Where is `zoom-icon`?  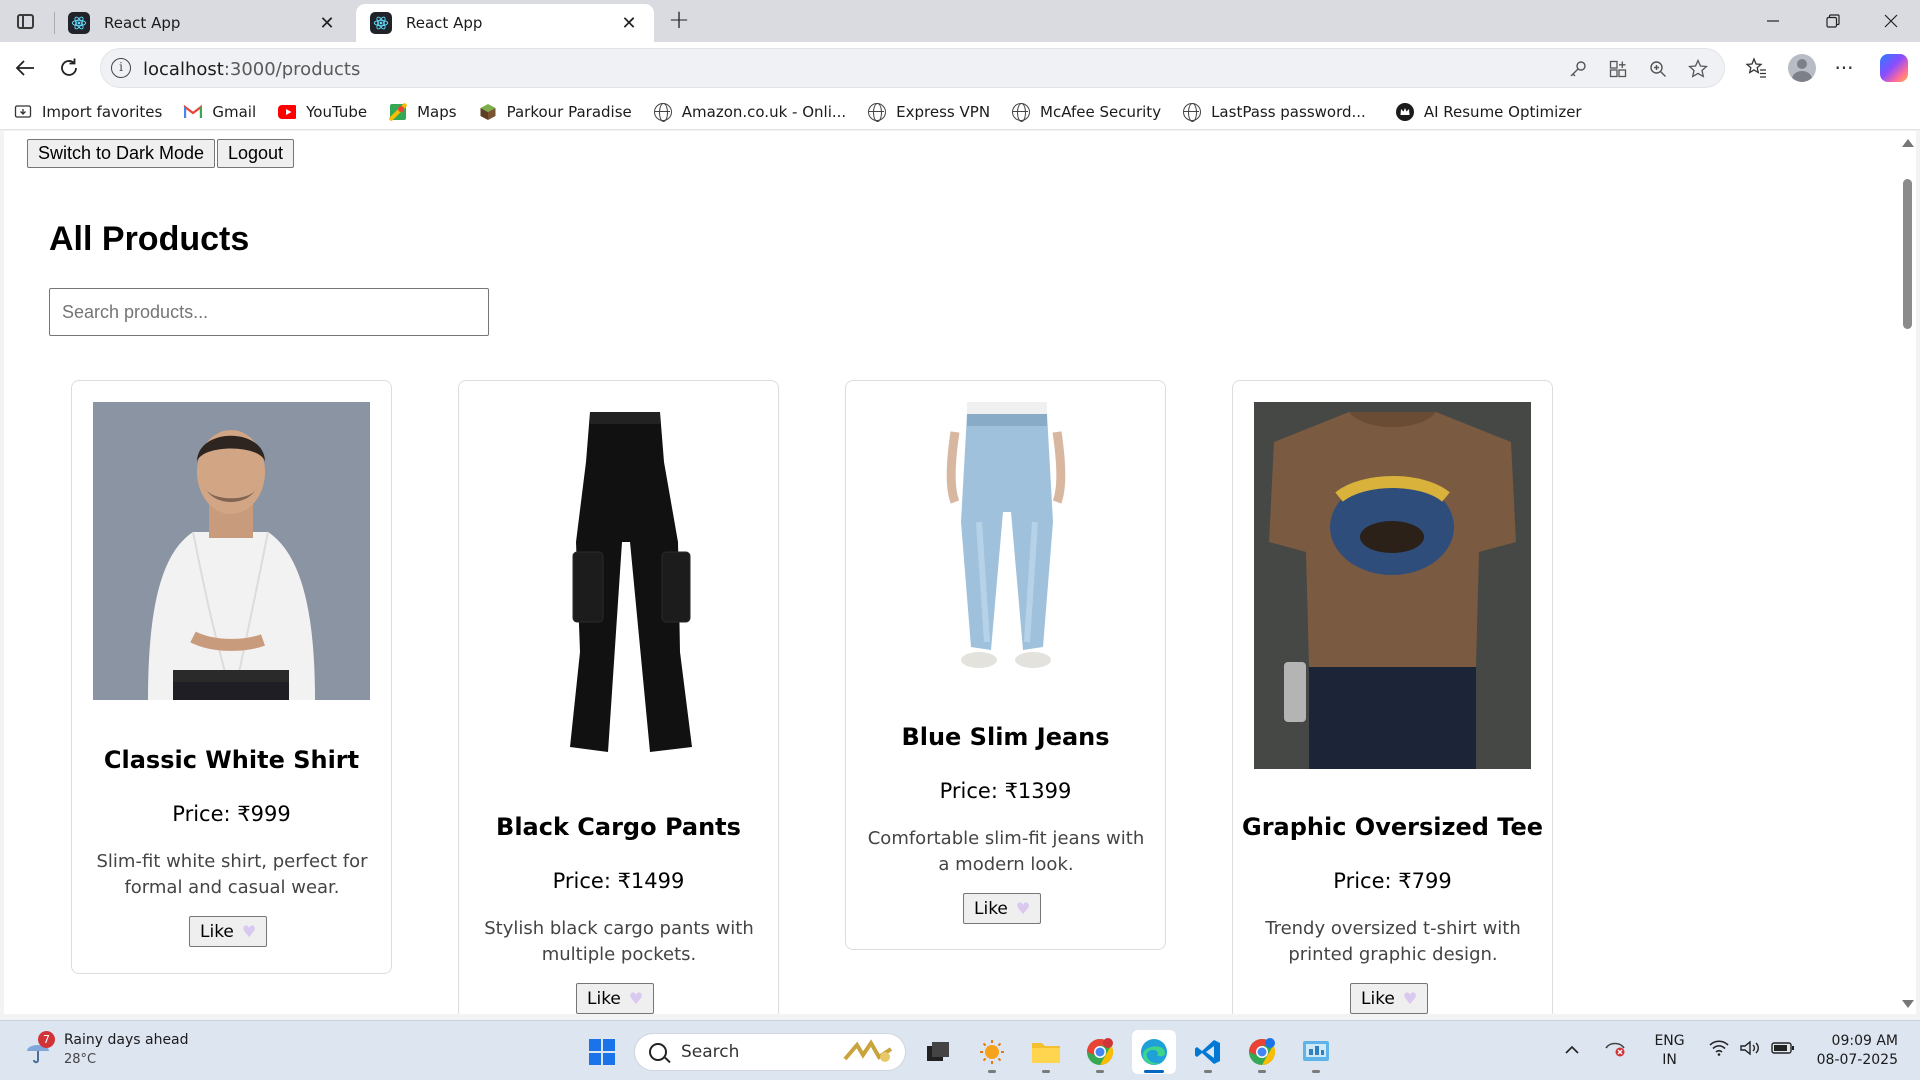
zoom-icon is located at coordinates (1658, 69).